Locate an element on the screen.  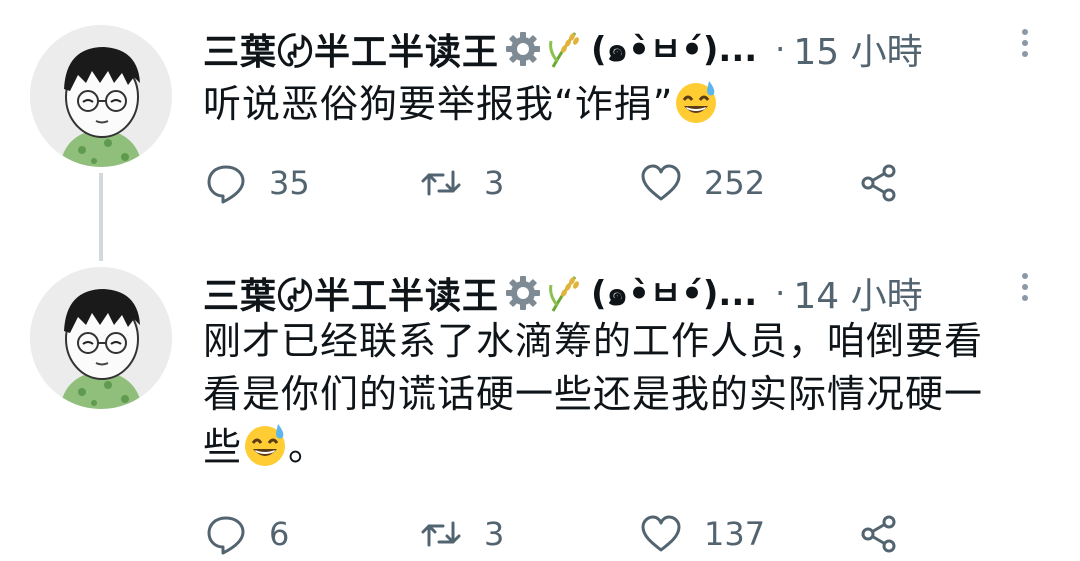
timestamp: 15 小時 is located at coordinates (857, 49).